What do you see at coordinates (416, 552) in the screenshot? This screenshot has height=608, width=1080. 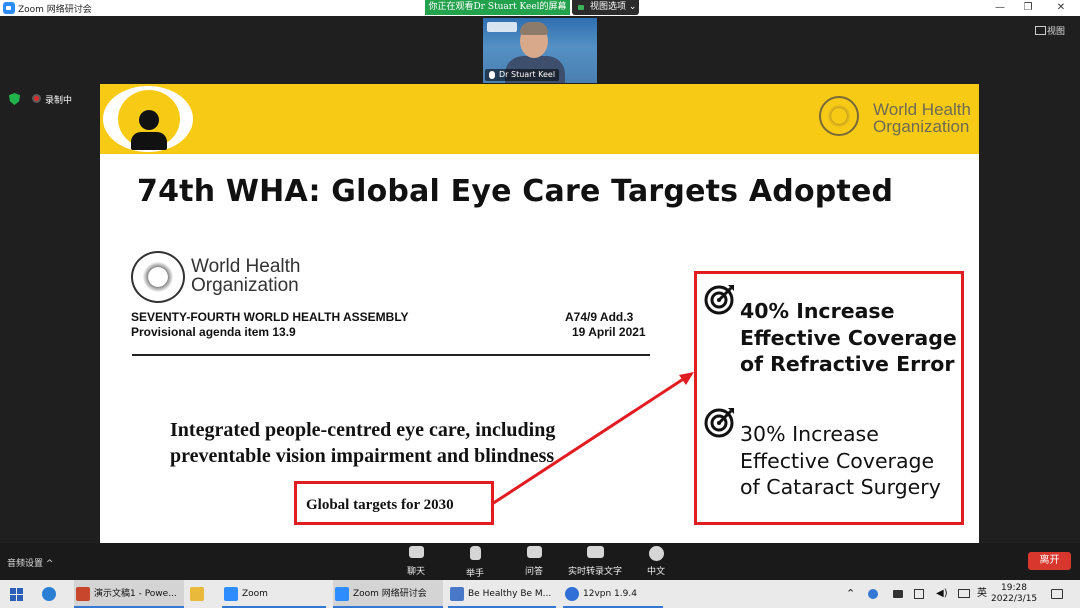 I see `chat-icon` at bounding box center [416, 552].